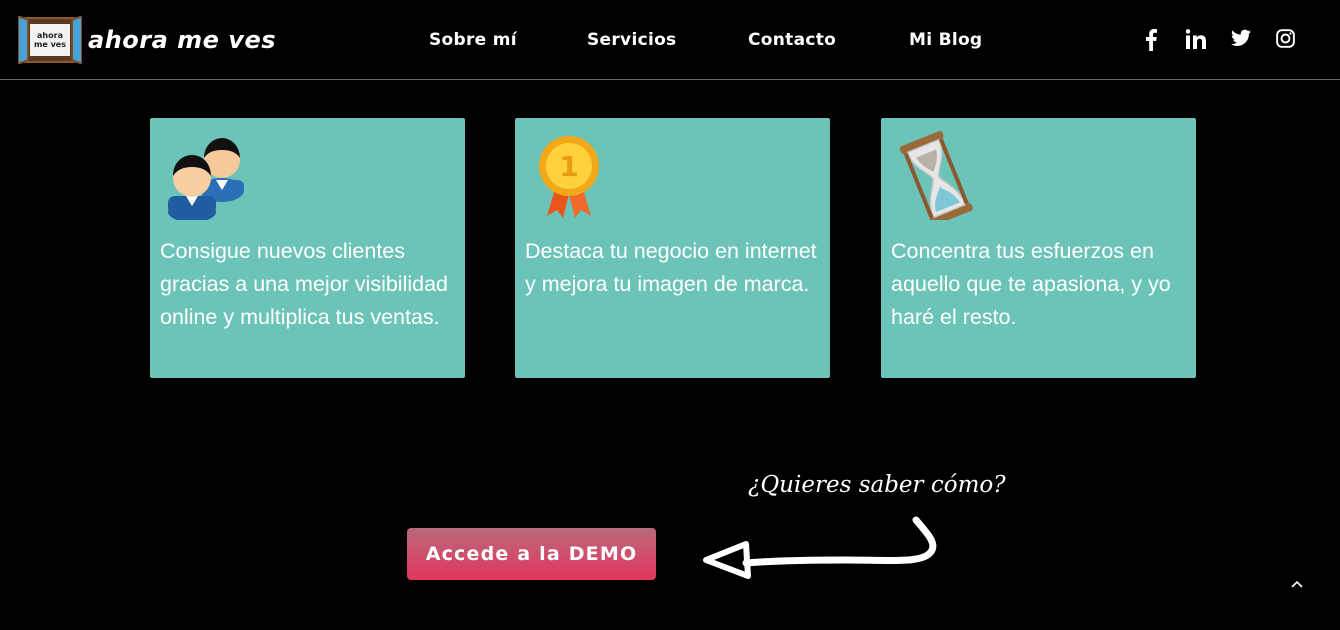 This screenshot has width=1340, height=630. Describe the element at coordinates (1151, 40) in the screenshot. I see `facebook-icon` at that location.